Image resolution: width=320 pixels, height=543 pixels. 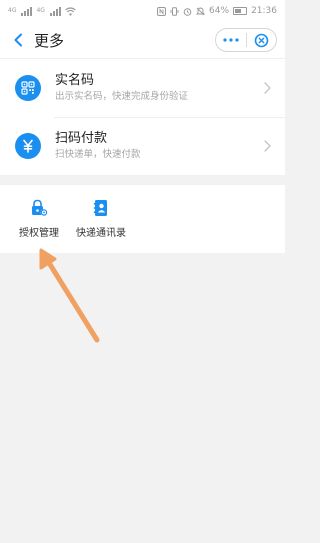 What do you see at coordinates (39, 233) in the screenshot?
I see `tool-label: 授权管理` at bounding box center [39, 233].